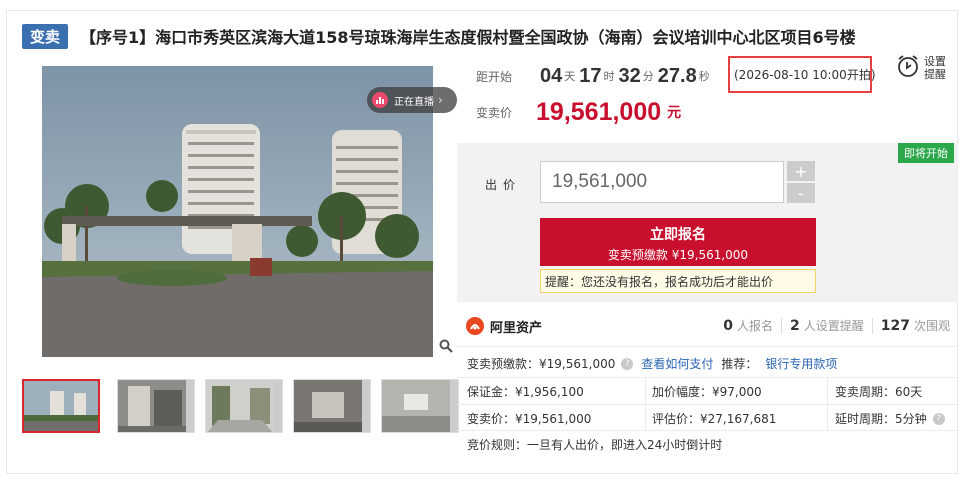 The image size is (960, 484). What do you see at coordinates (648, 76) in the screenshot?
I see `minutes-unit: 分` at bounding box center [648, 76].